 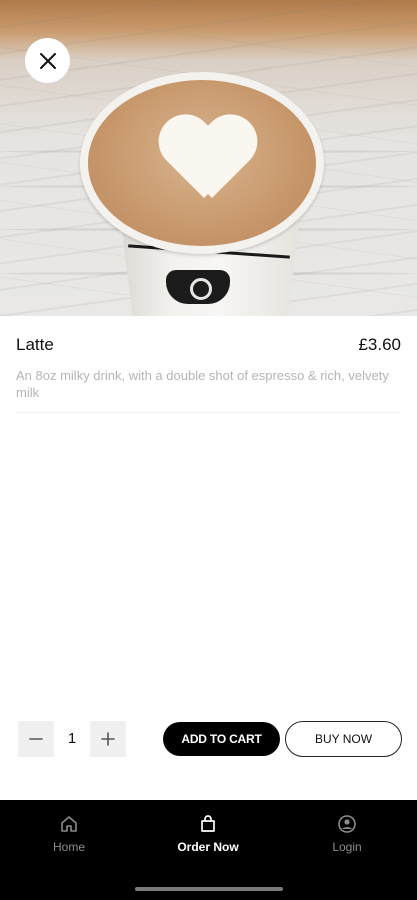 What do you see at coordinates (69, 838) in the screenshot?
I see `nav-item-home: Home` at bounding box center [69, 838].